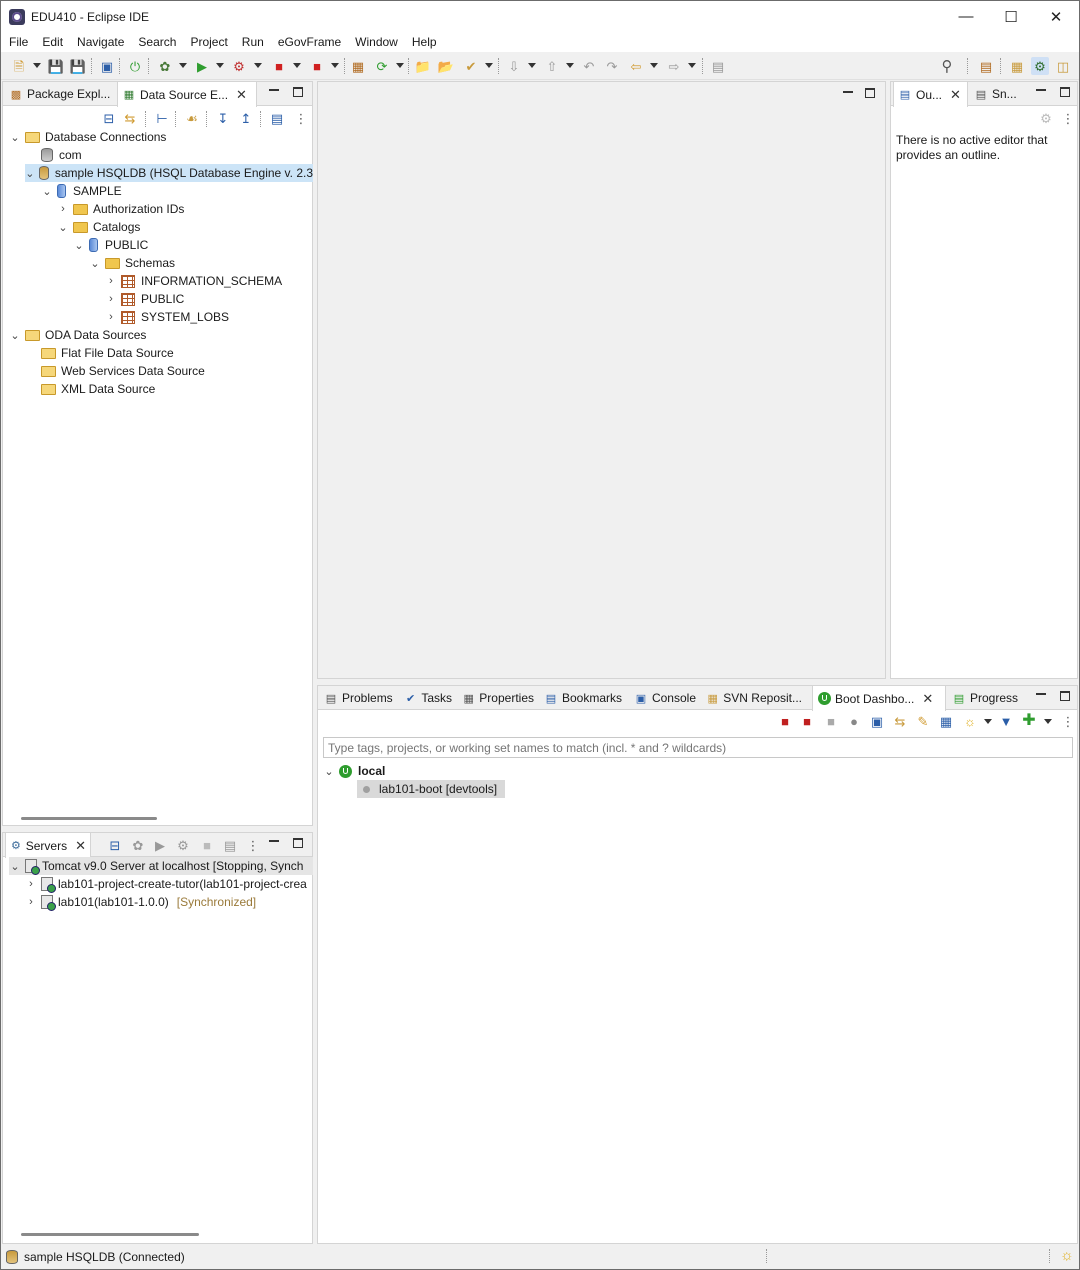  I want to click on tab-tasks: ✔ Tasks, so click(428, 698).